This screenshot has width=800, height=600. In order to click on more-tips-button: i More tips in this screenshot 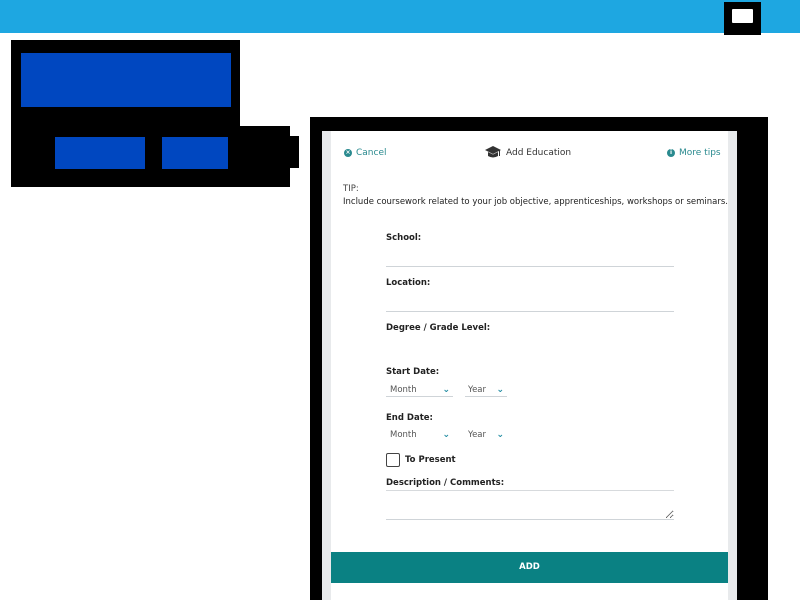, I will do `click(694, 153)`.